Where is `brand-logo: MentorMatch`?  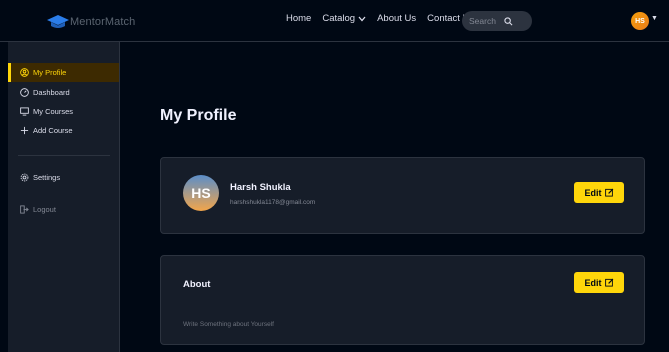
brand-logo: MentorMatch is located at coordinates (91, 22).